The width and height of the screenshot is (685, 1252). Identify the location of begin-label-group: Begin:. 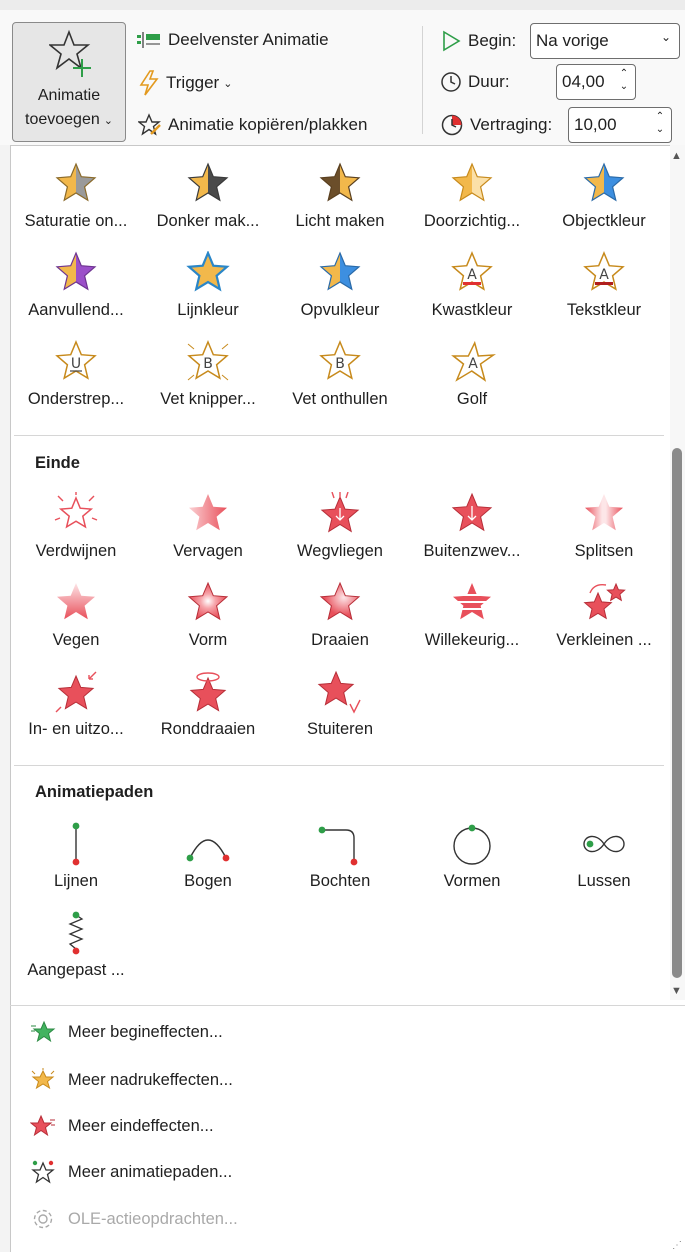
(478, 41).